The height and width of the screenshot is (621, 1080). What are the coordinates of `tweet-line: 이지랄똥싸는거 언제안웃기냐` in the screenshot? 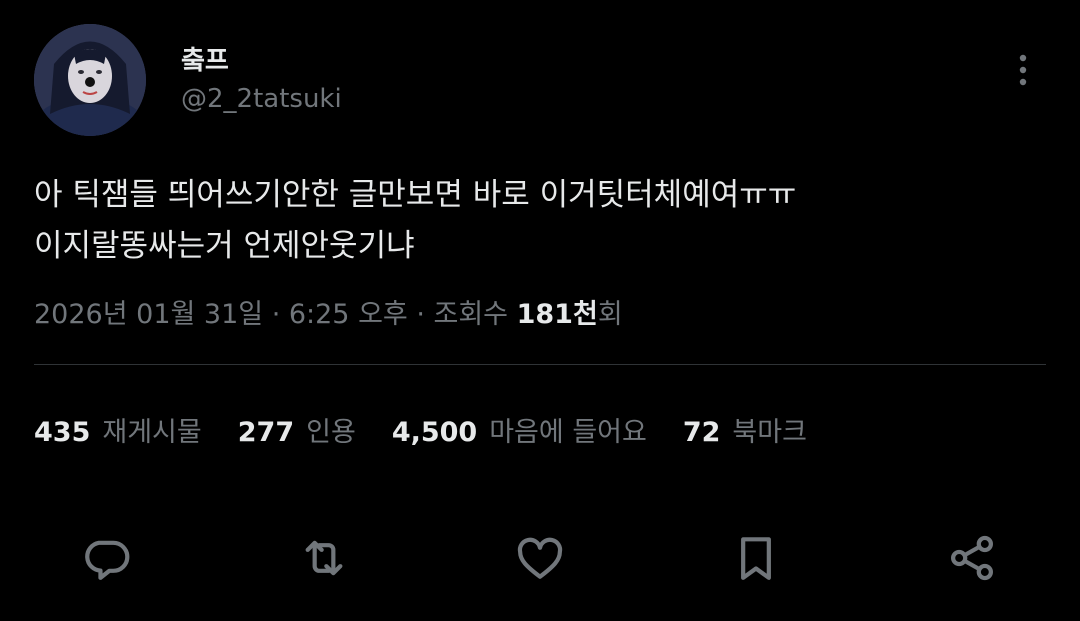 It's located at (224, 246).